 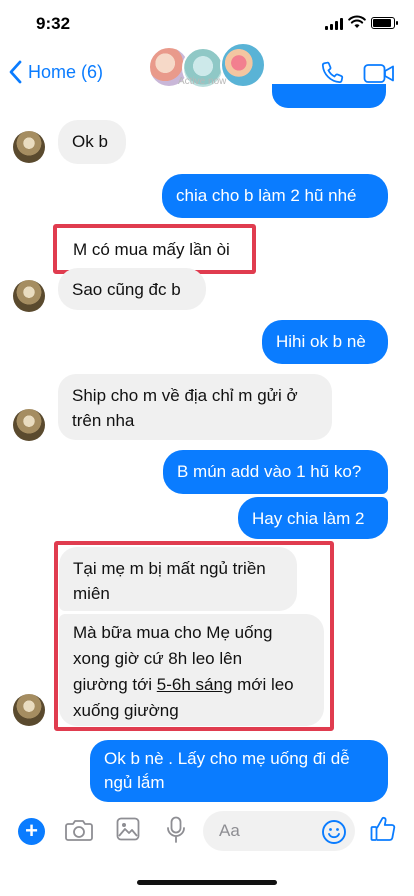 I want to click on message-line: miên, so click(x=91, y=593).